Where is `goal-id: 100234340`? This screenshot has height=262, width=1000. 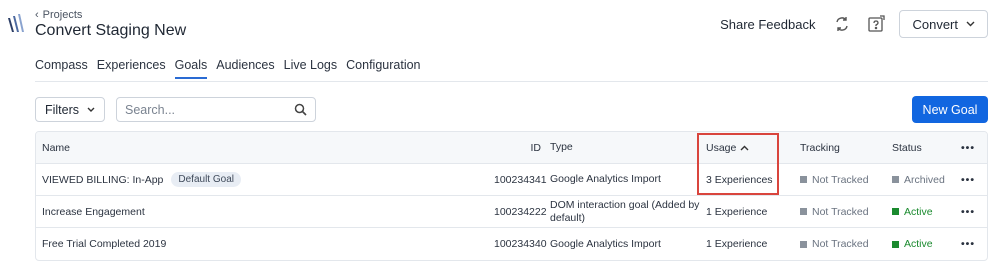 goal-id: 100234340 is located at coordinates (520, 244).